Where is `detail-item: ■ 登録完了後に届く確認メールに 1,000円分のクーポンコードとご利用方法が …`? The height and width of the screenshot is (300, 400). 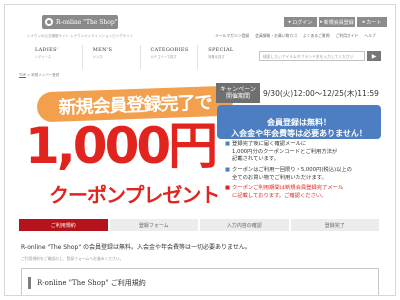
detail-item: ■ 登録完了後に届く確認メールに 1,000円分のクーポンコードとご利用方法が … is located at coordinates (305, 152).